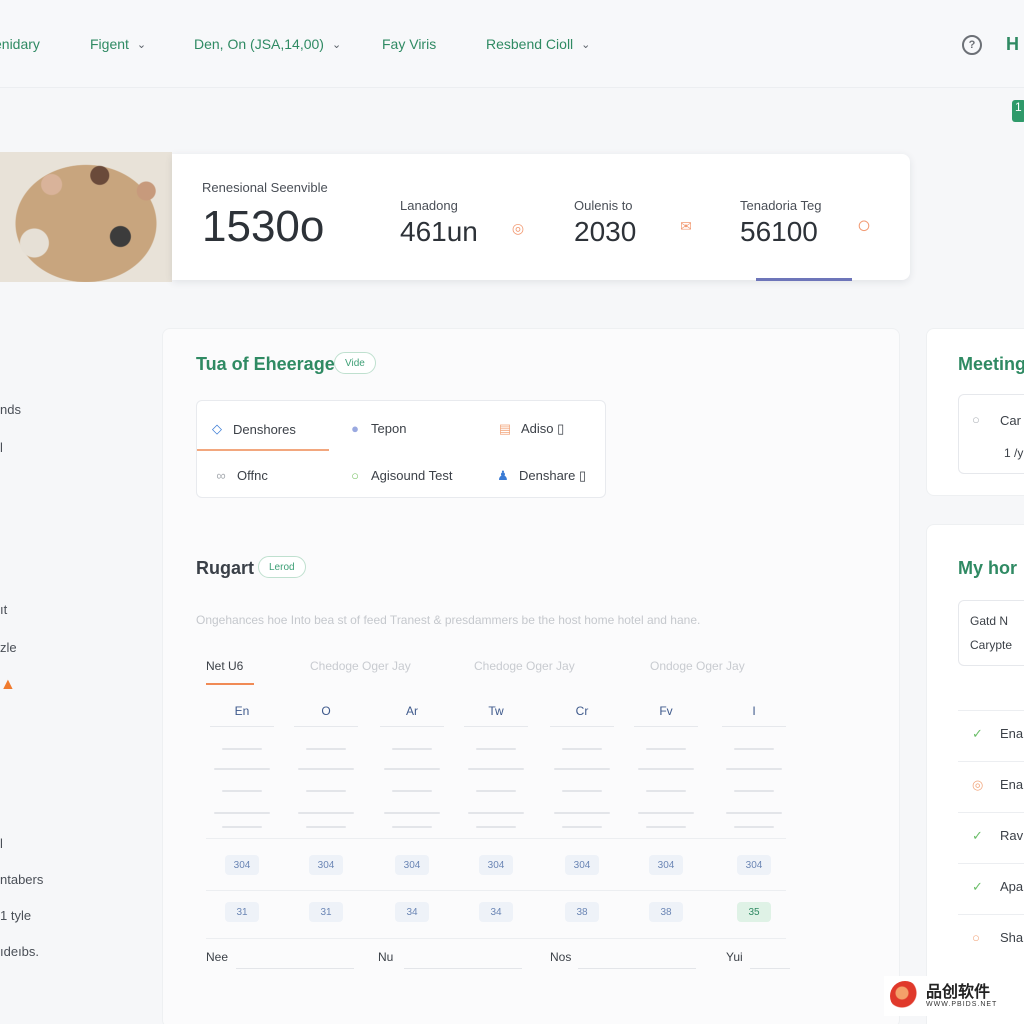 Image resolution: width=1024 pixels, height=1024 pixels. I want to click on stat-value: 56100, so click(779, 231).